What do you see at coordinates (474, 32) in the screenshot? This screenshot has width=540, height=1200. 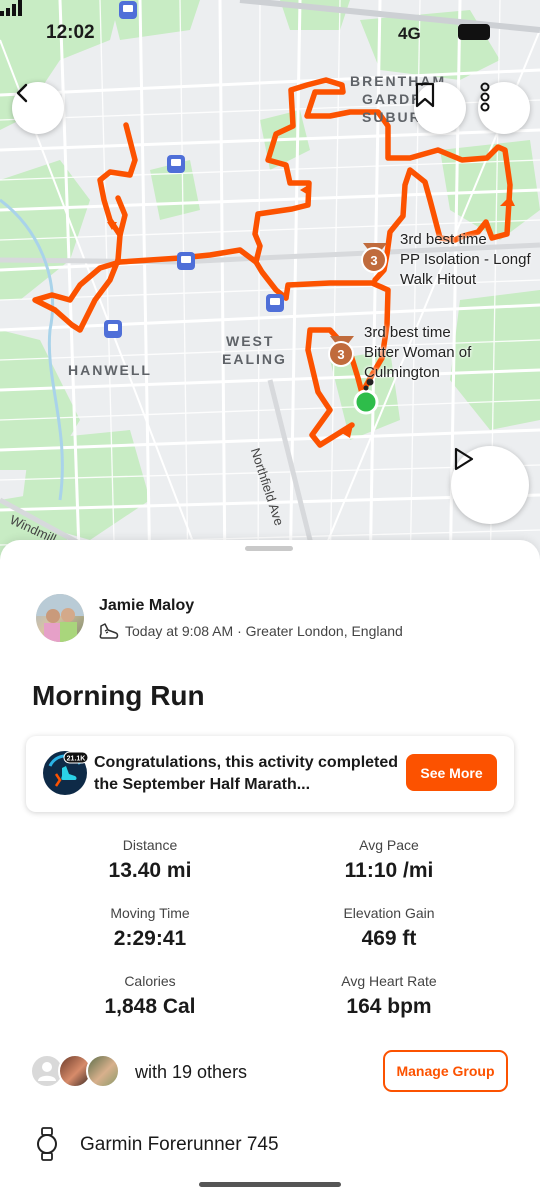 I see `battery-icon` at bounding box center [474, 32].